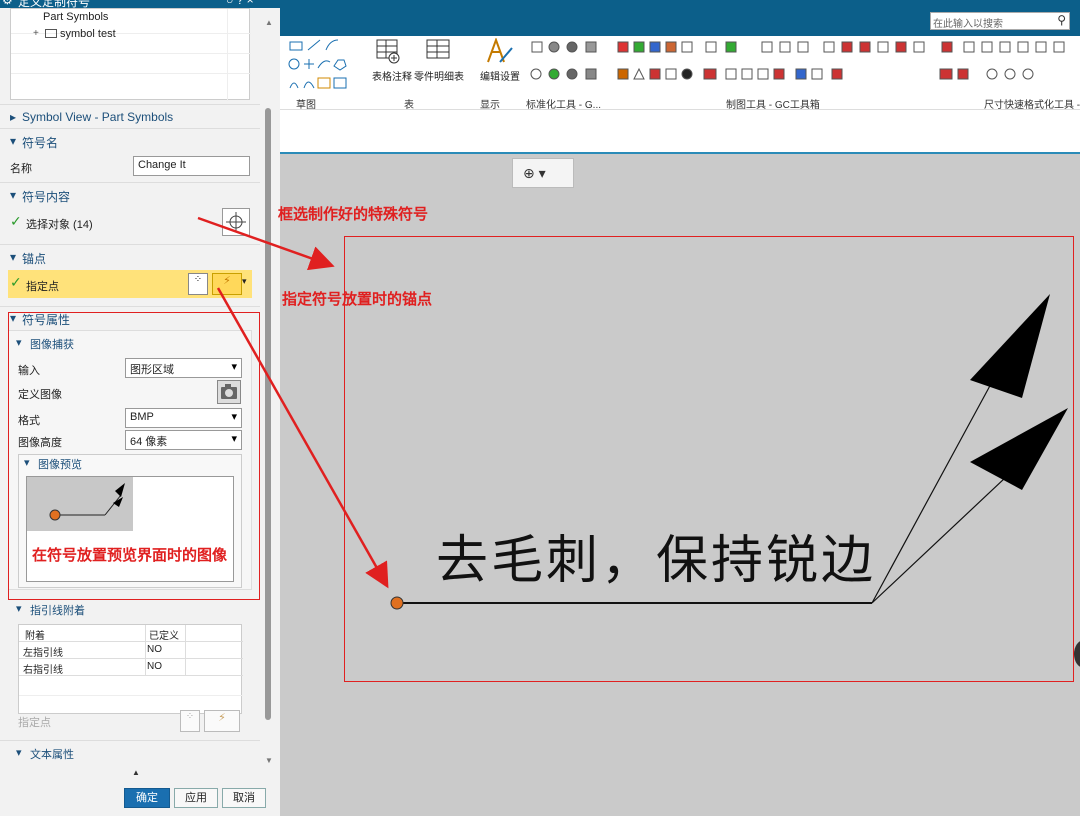  Describe the element at coordinates (34, 258) in the screenshot. I see `anchor-header: 锚点` at that location.